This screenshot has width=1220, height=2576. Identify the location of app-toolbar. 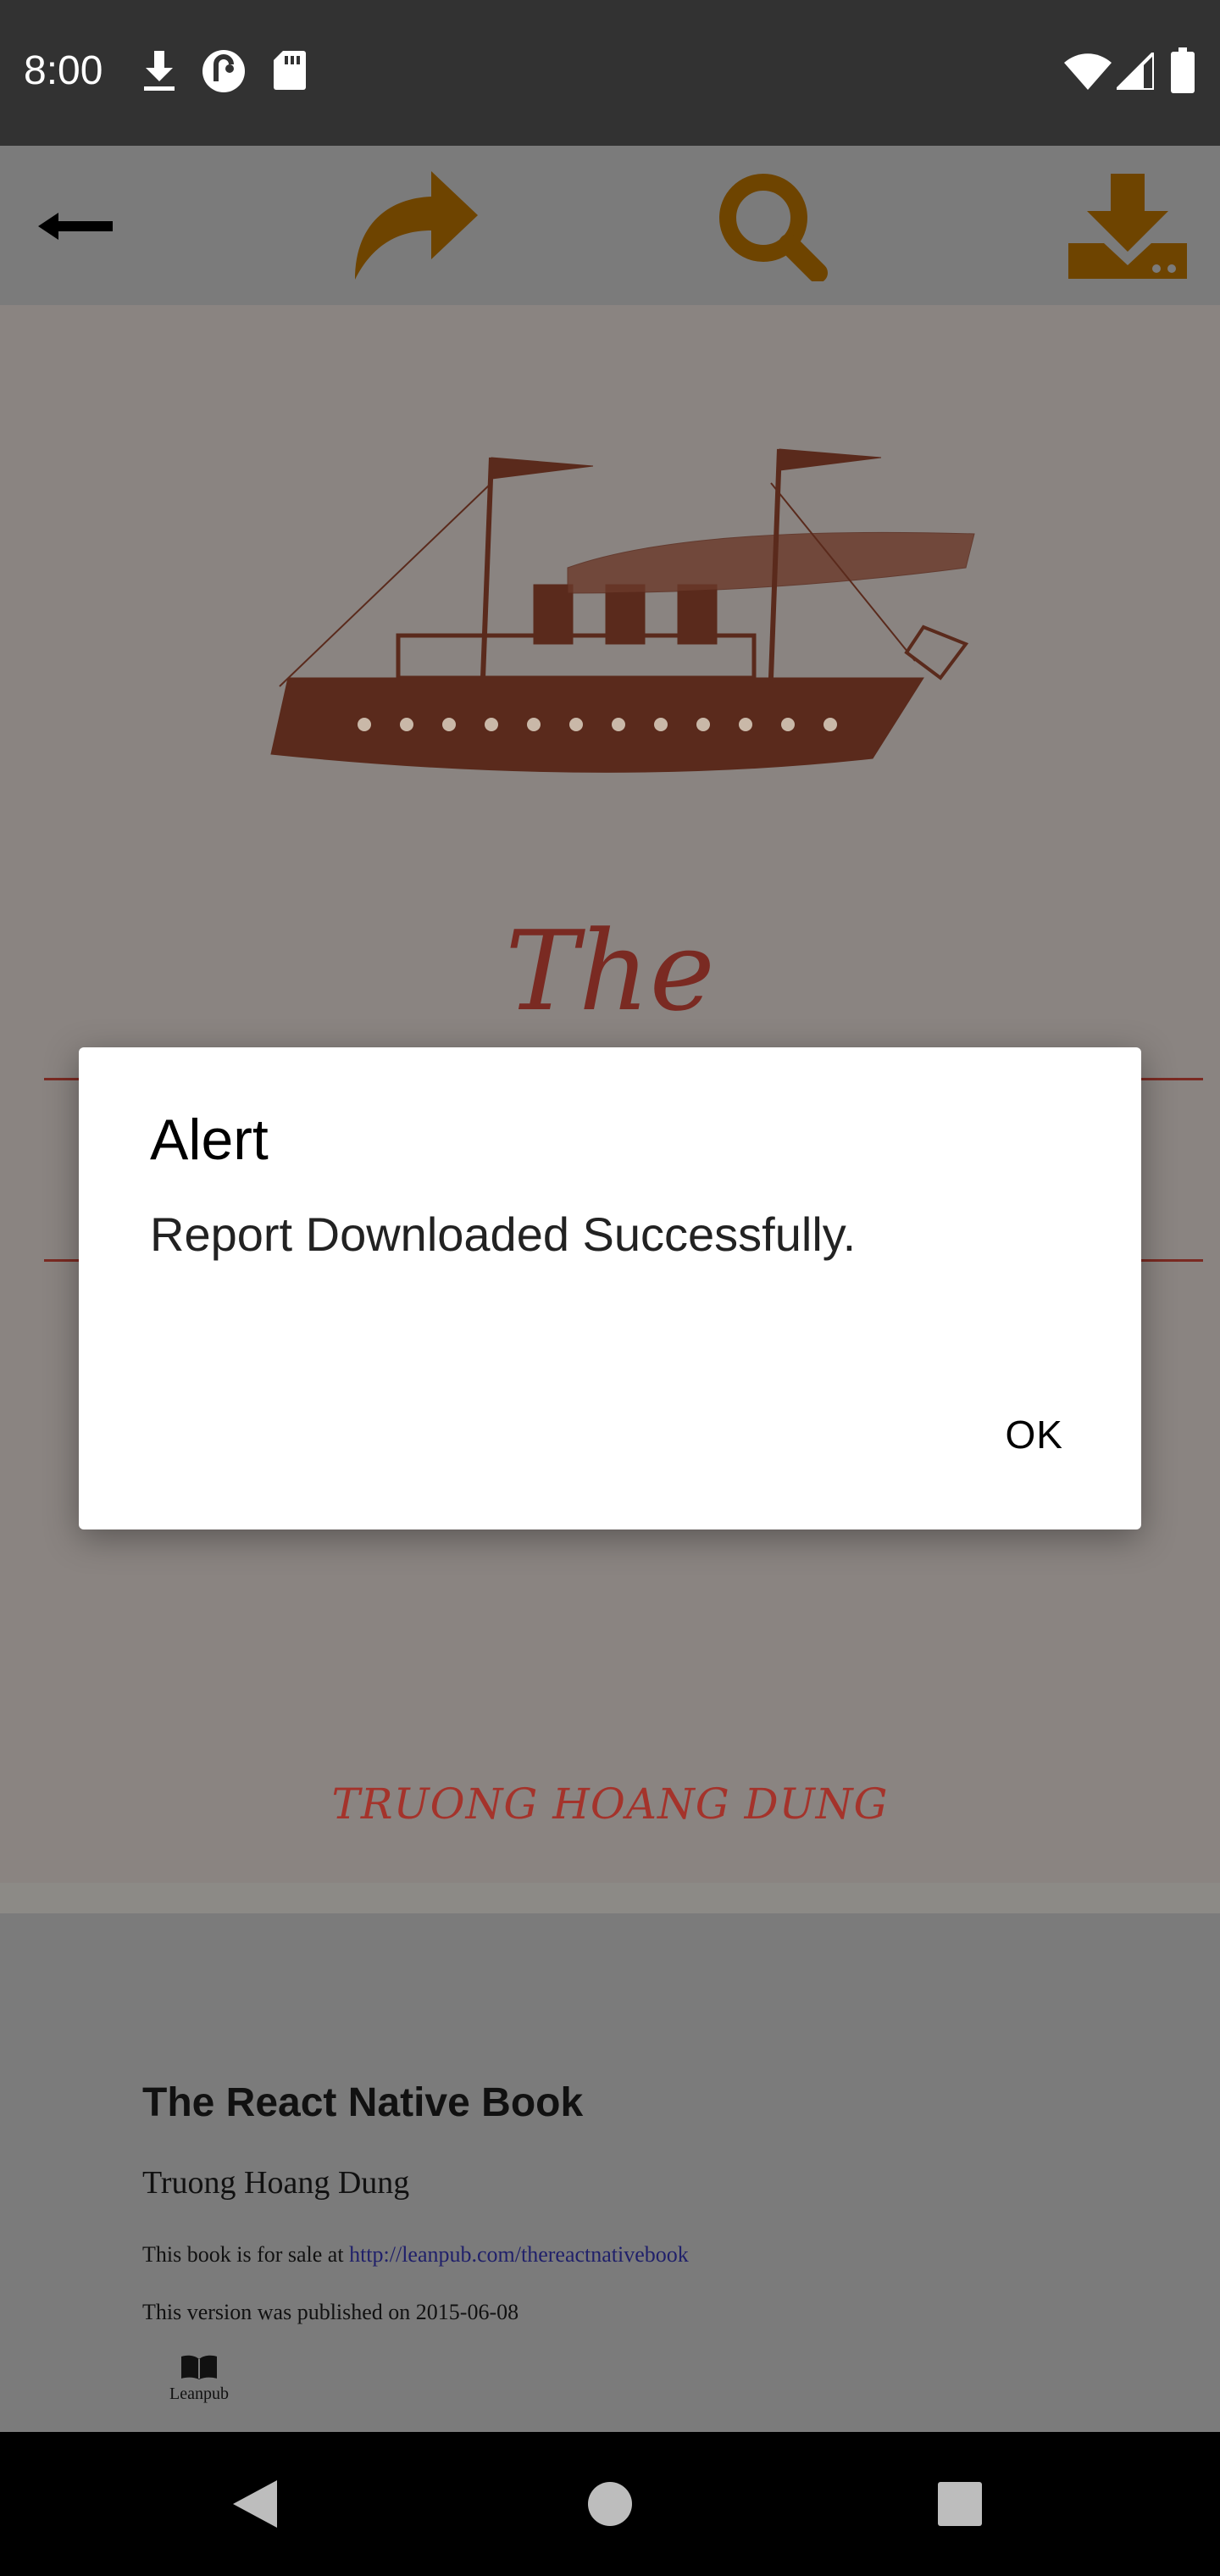
(610, 225).